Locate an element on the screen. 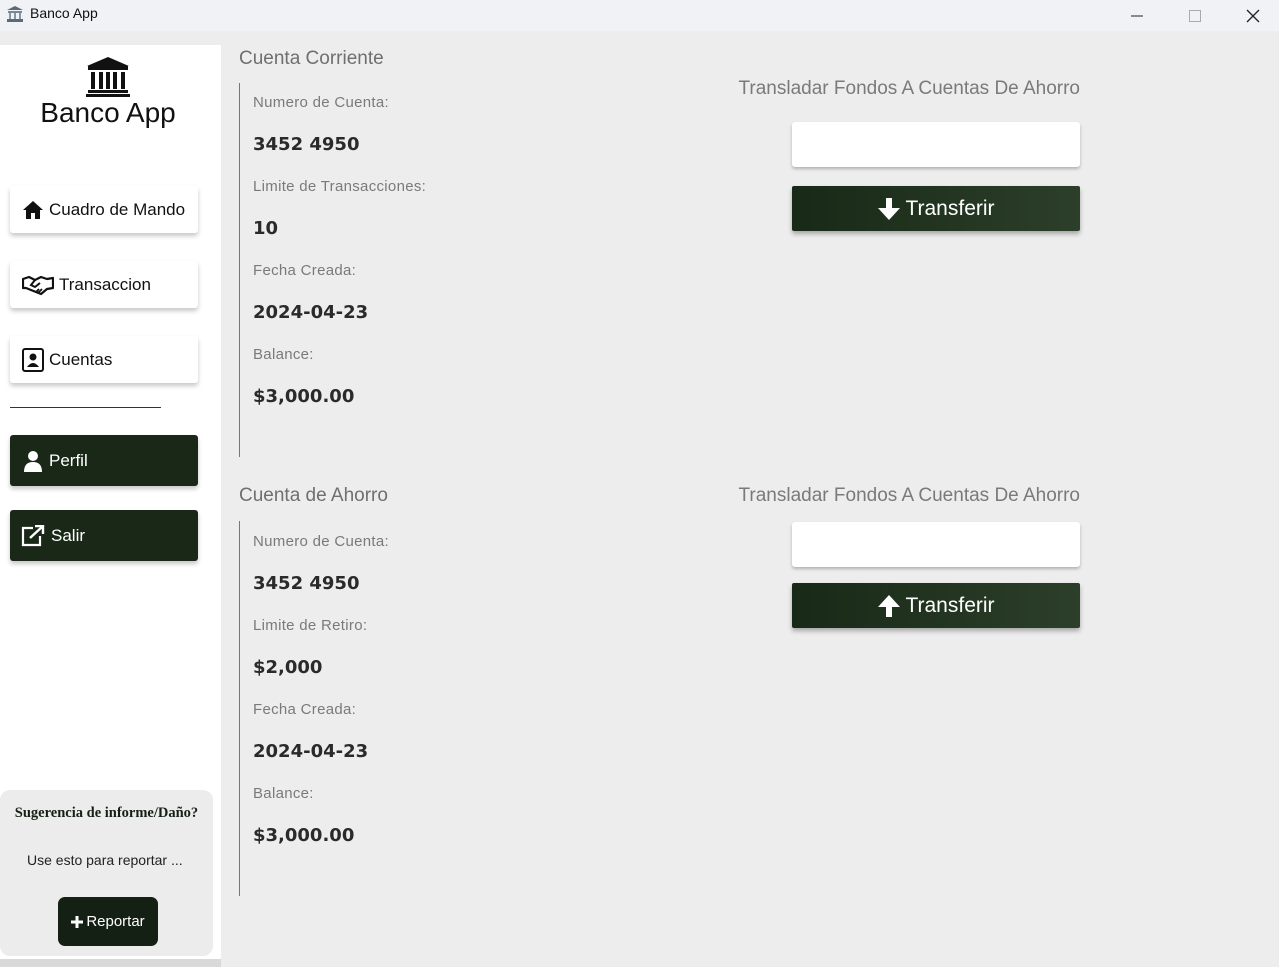  savings-created-date-label: Fecha Creada: is located at coordinates (305, 709).